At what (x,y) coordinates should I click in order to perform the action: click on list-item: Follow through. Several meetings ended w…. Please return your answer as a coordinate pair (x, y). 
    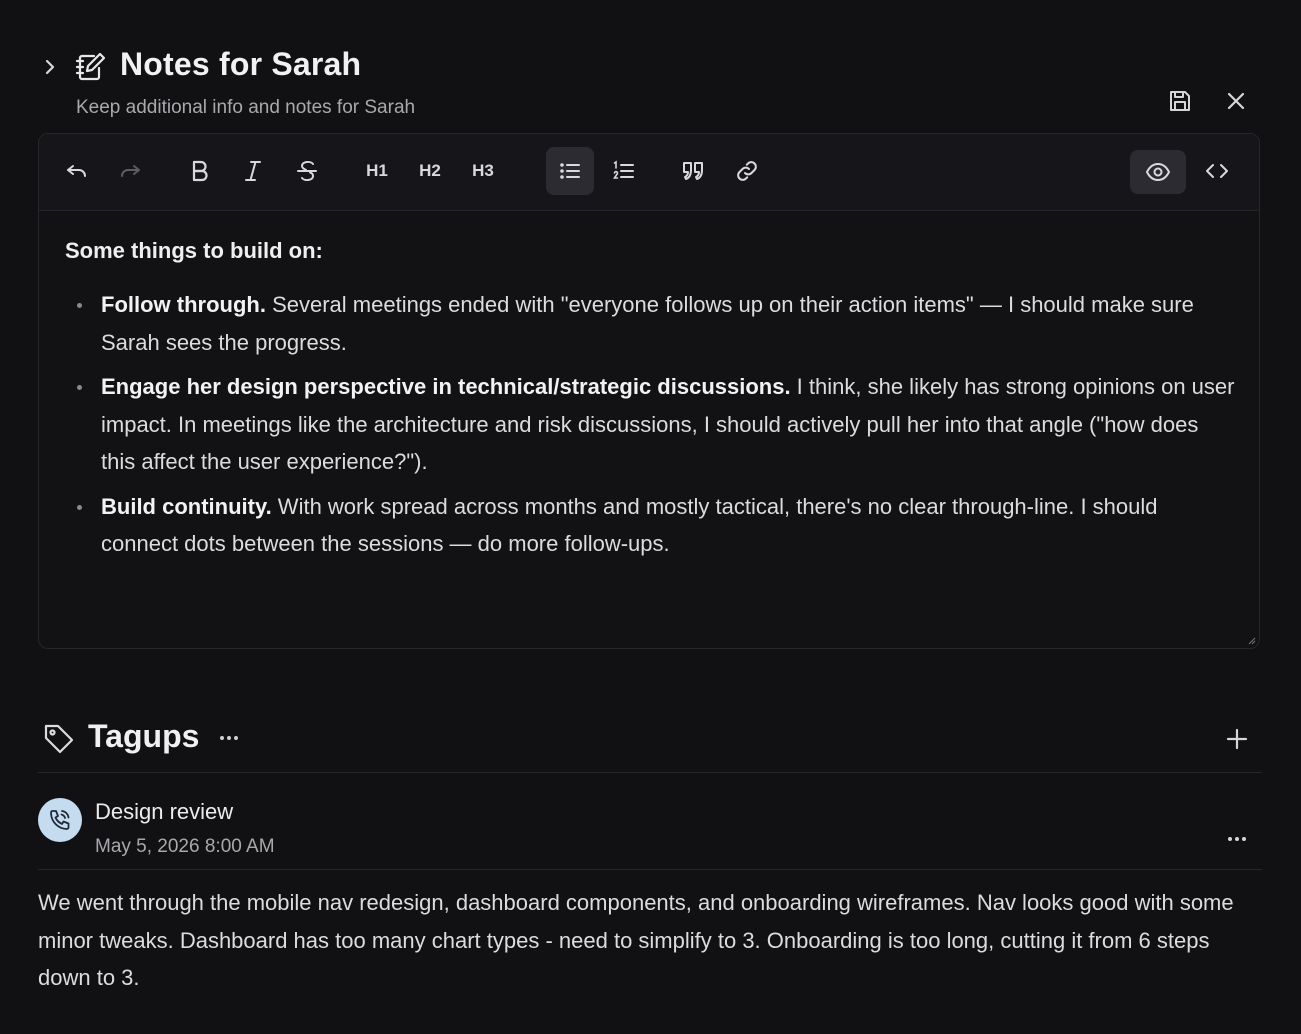
    Looking at the image, I should click on (650, 323).